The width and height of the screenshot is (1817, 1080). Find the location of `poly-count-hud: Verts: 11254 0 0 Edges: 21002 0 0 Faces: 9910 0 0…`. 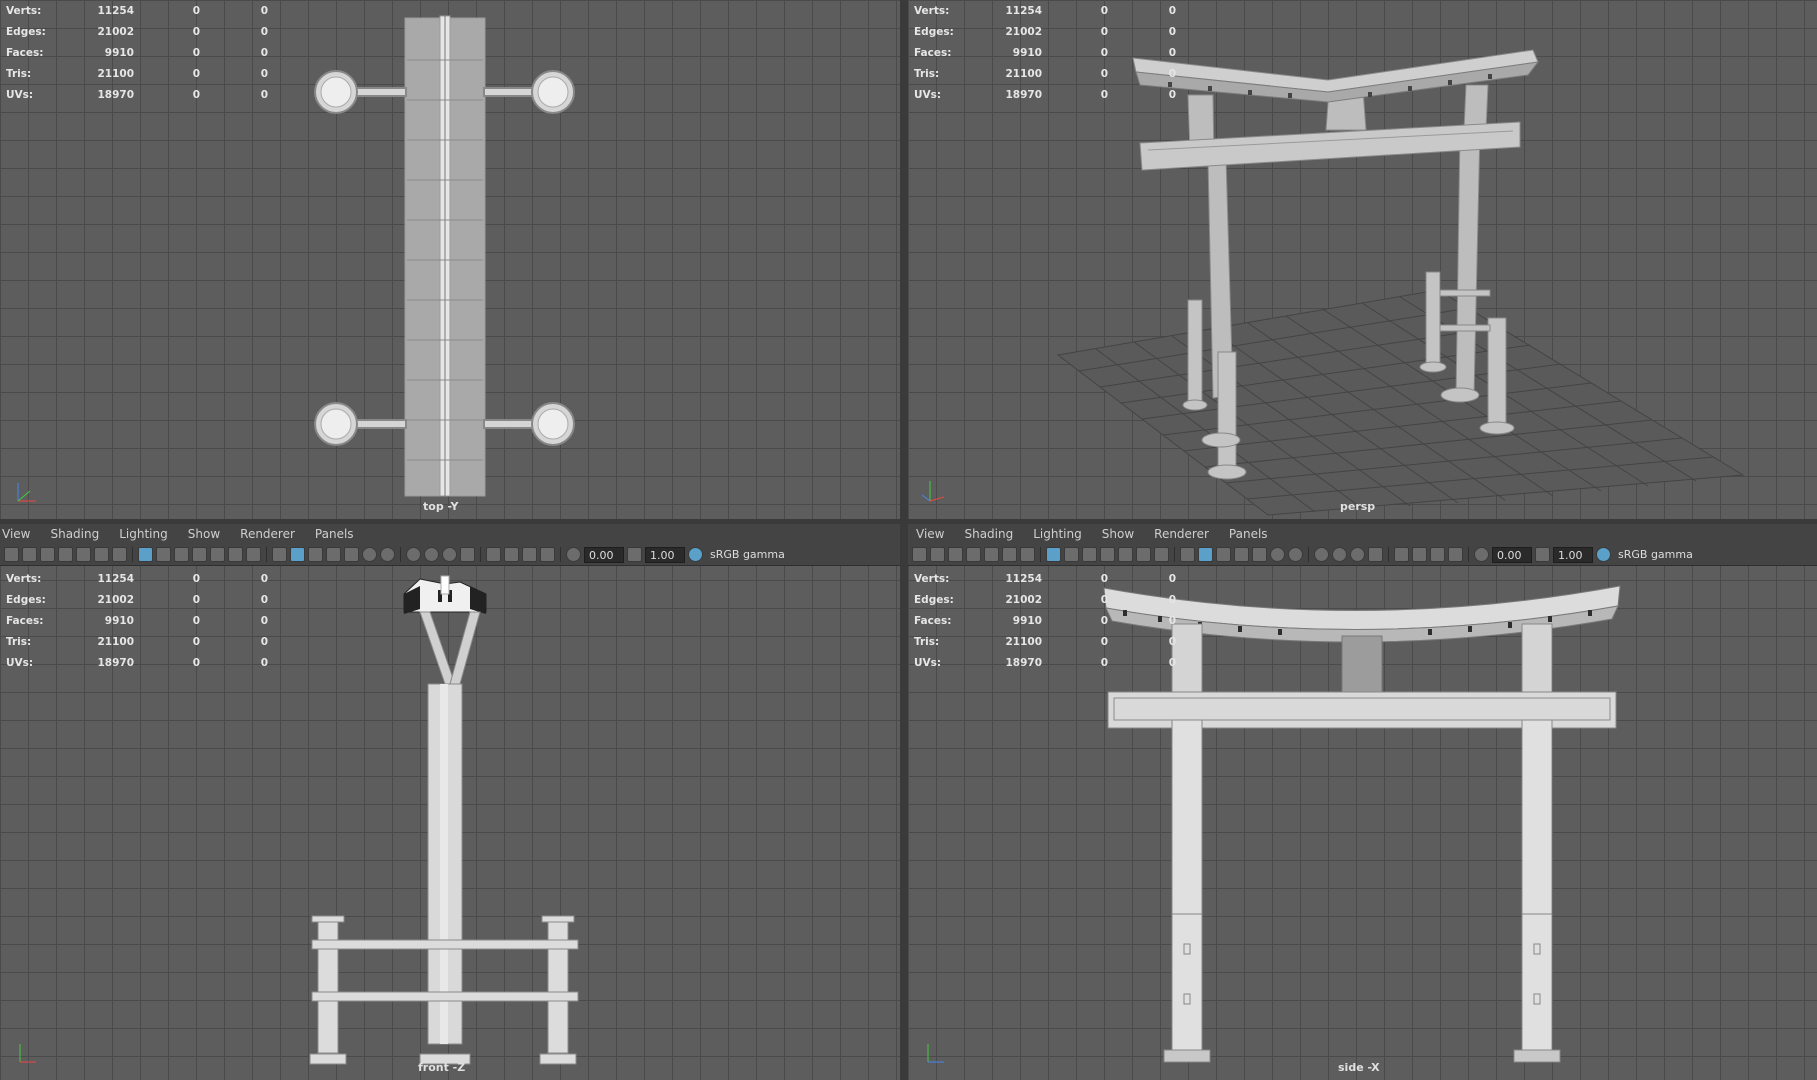

poly-count-hud: Verts: 11254 0 0 Edges: 21002 0 0 Faces: 9910 0 0… is located at coordinates (137, 52).